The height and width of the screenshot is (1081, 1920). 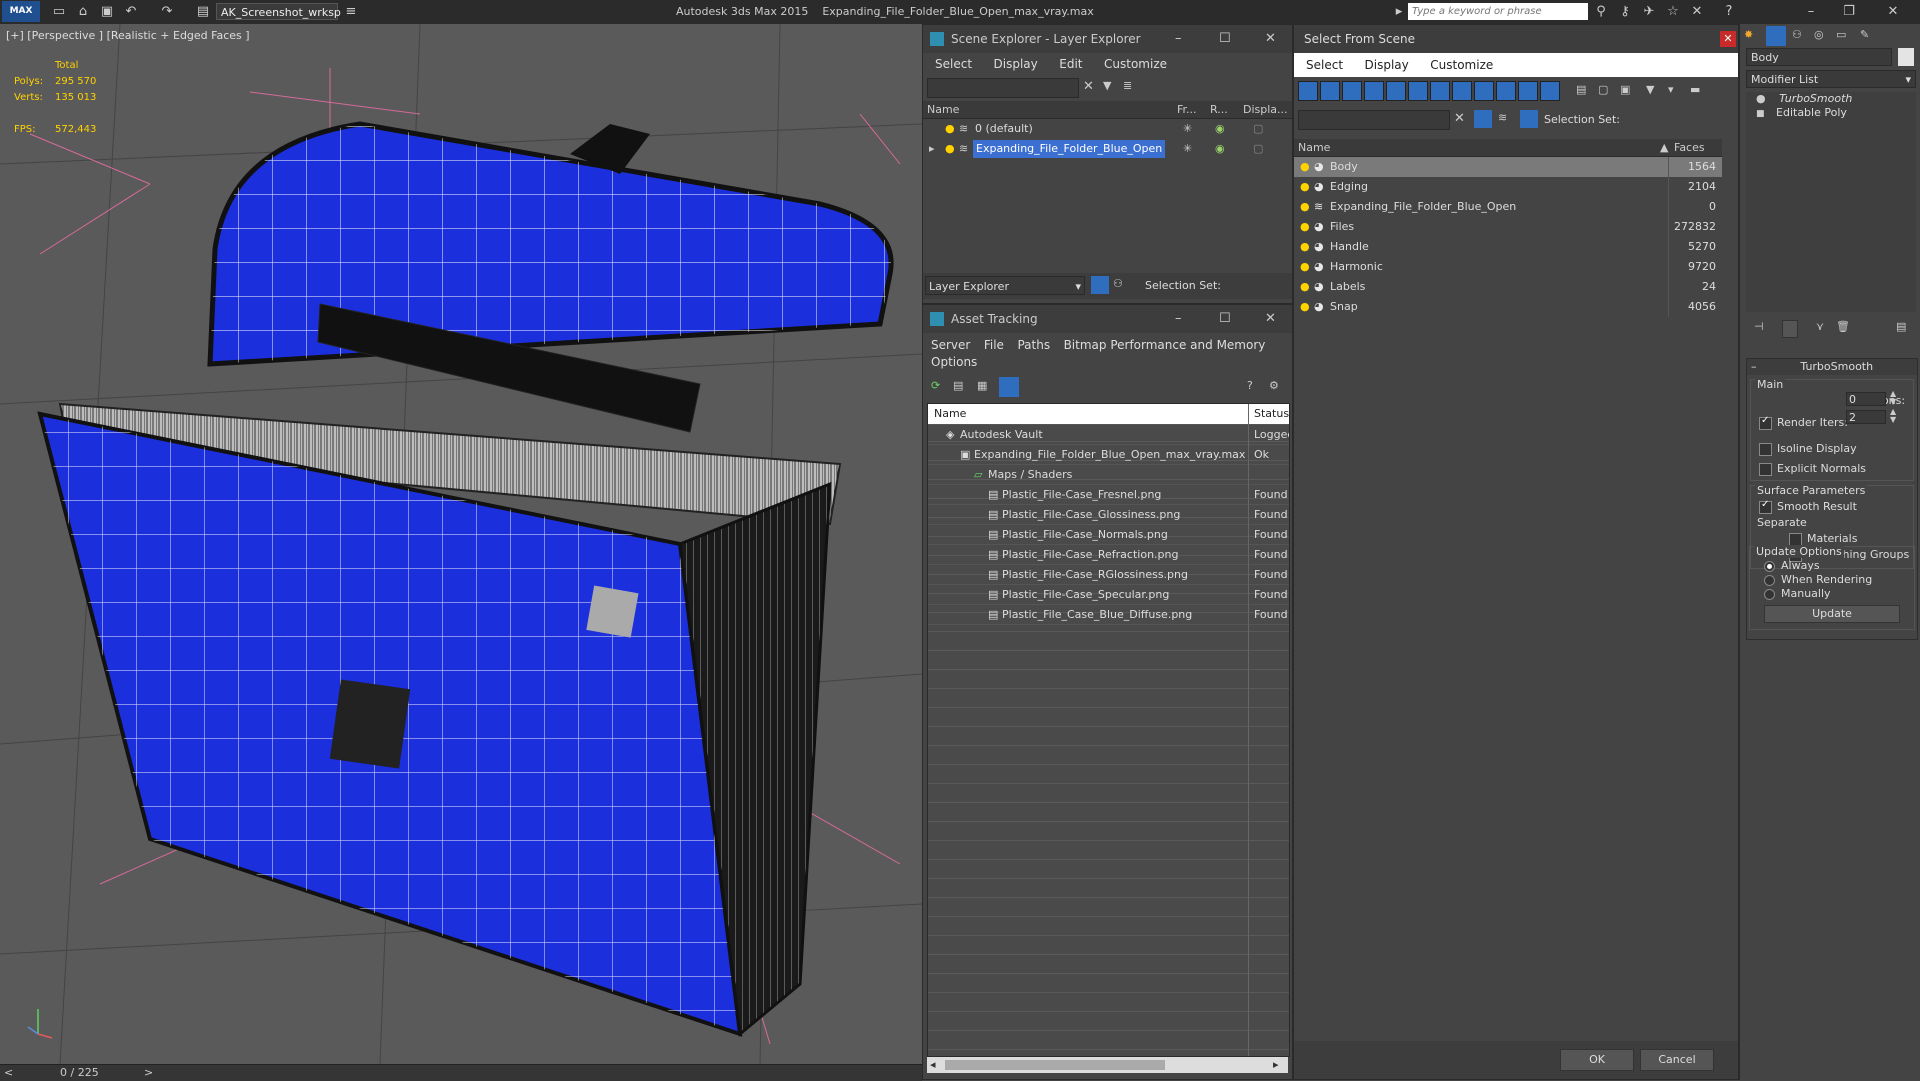 I want to click on select-search-input, so click(x=1374, y=120).